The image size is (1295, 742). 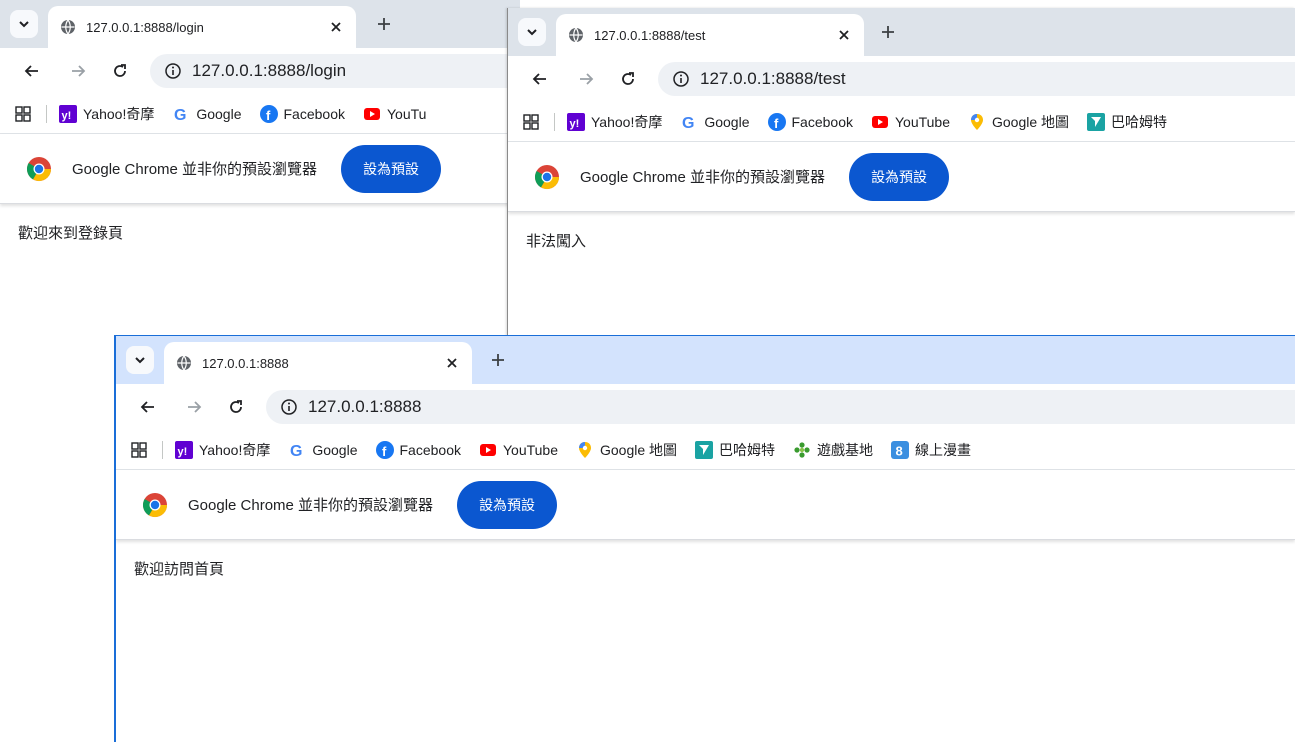 I want to click on bookmark-youtube: YouTu, so click(x=394, y=114).